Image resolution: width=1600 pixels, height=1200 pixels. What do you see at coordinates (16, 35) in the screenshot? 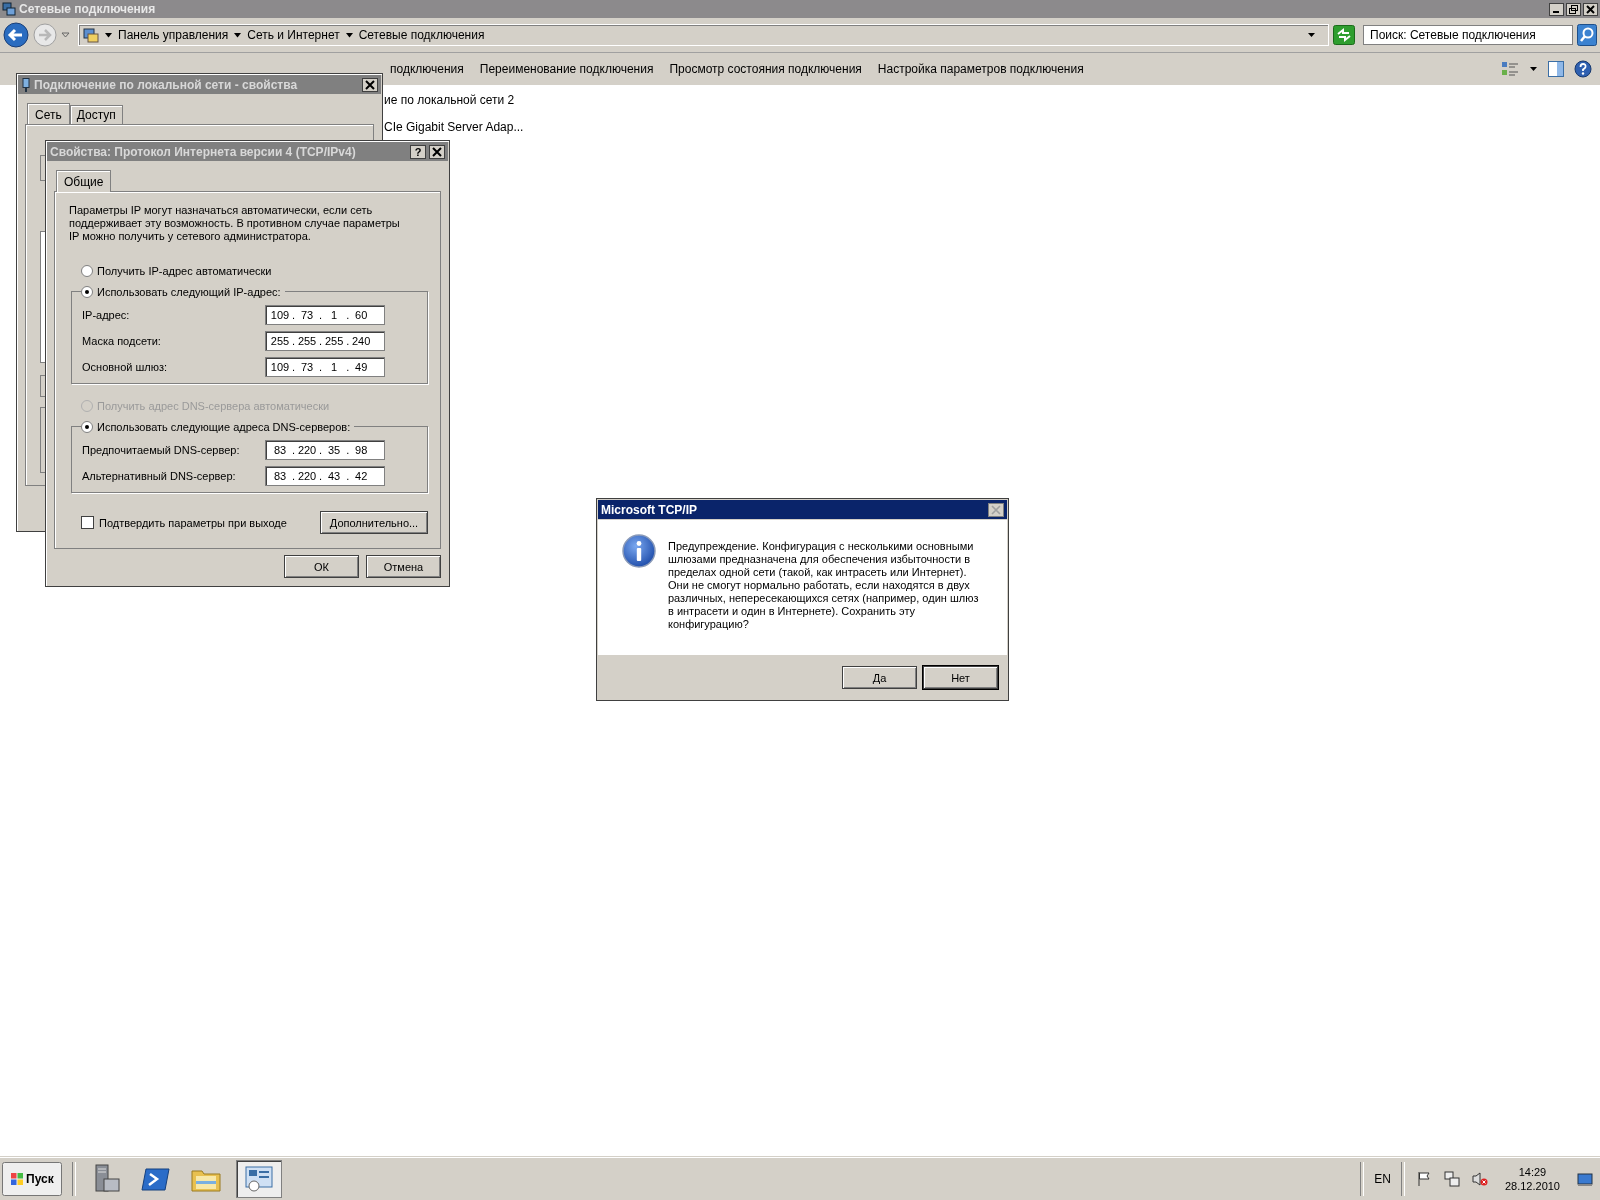
I see `back-button` at bounding box center [16, 35].